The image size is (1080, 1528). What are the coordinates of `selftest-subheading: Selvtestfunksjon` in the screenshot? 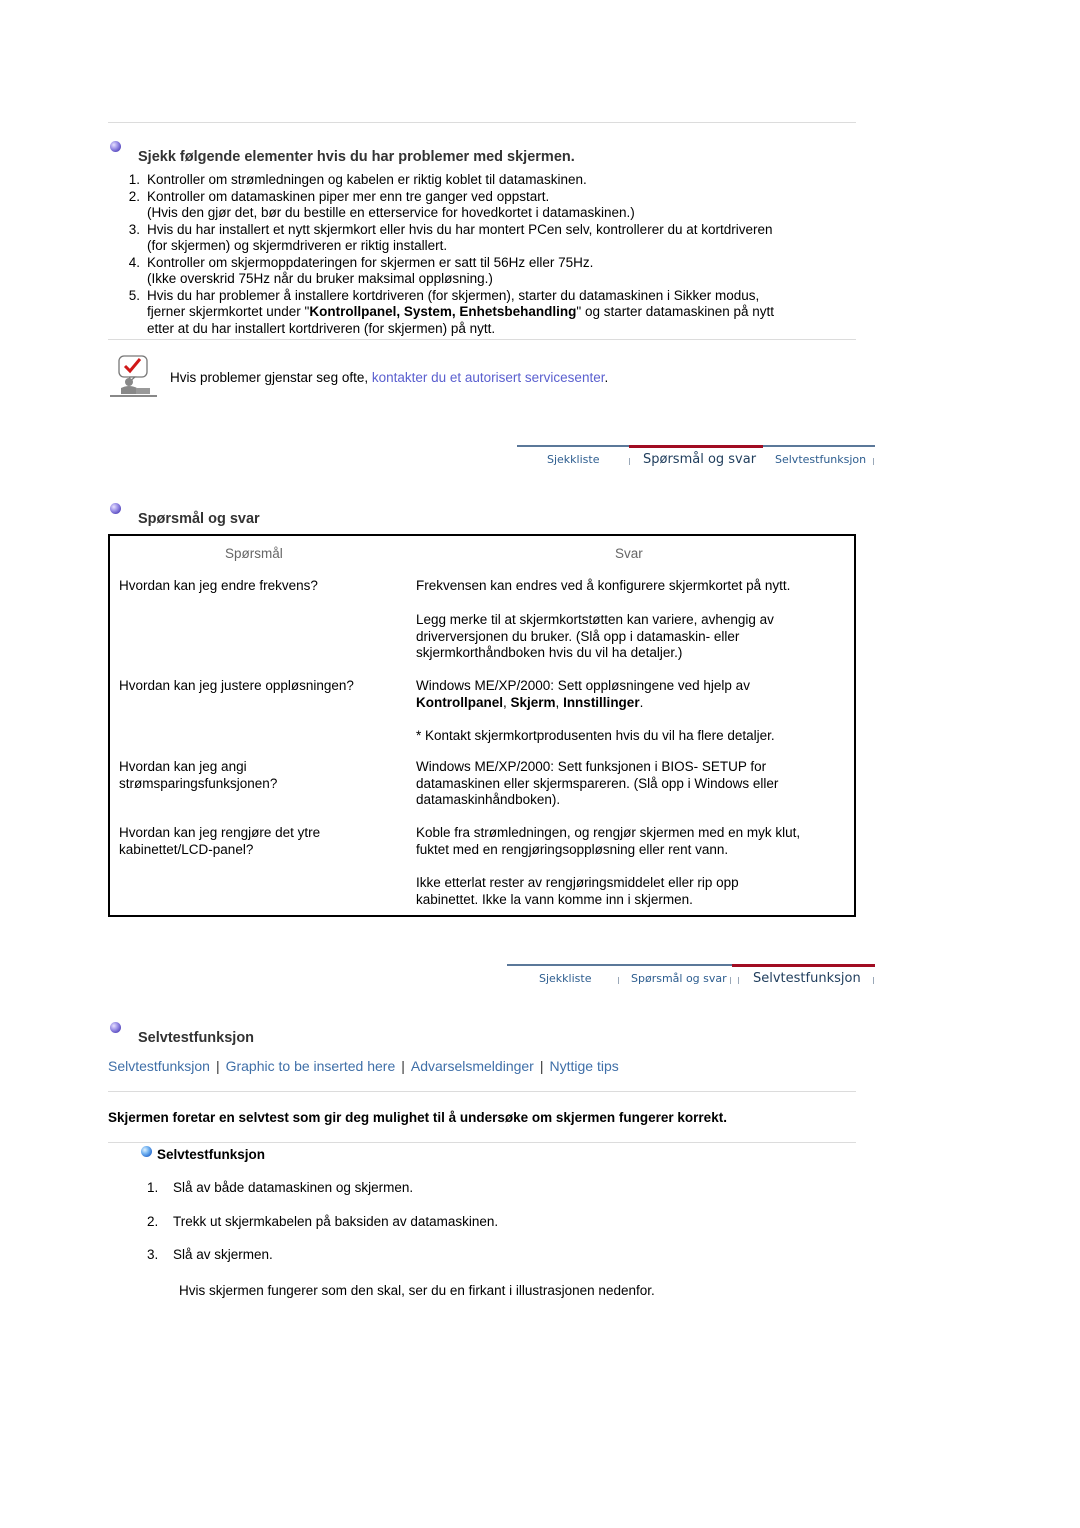 It's located at (211, 1154).